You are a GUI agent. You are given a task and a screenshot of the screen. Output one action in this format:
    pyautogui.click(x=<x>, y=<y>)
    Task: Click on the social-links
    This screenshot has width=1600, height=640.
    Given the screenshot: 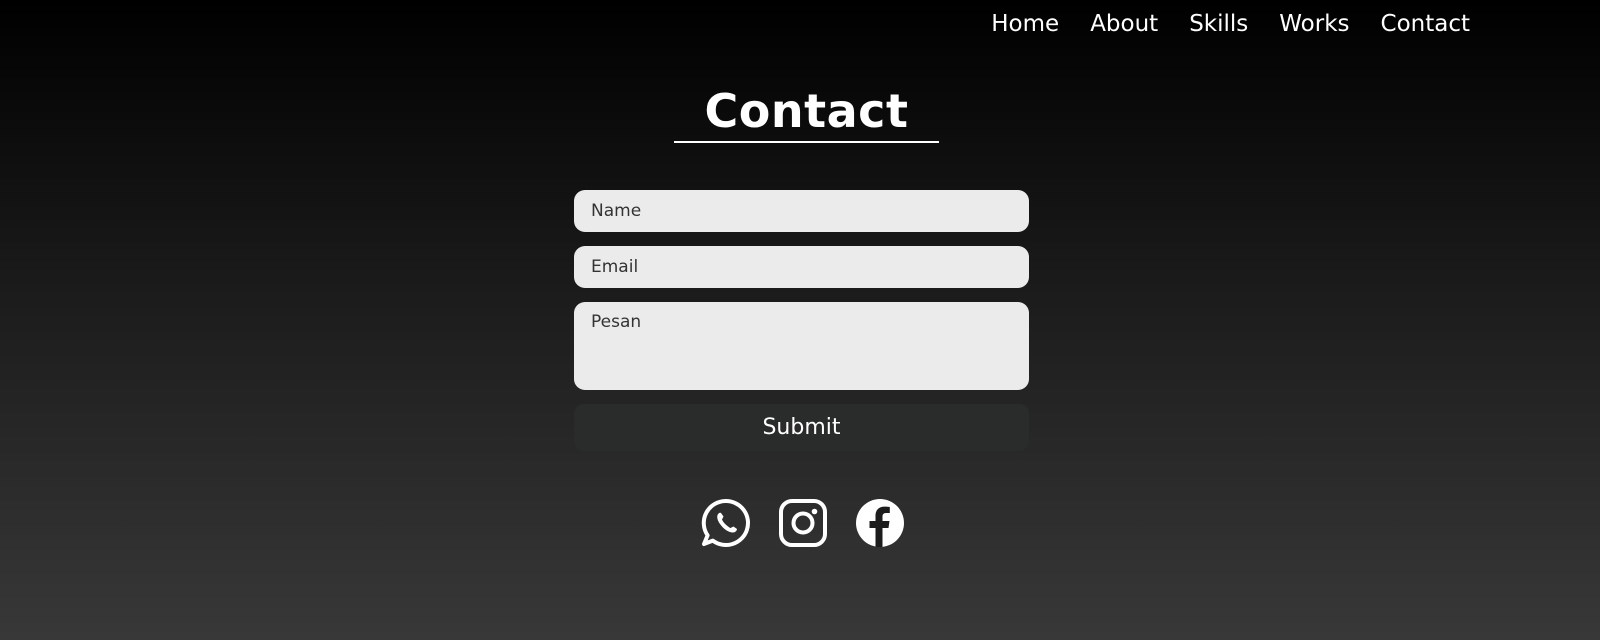 What is the action you would take?
    pyautogui.click(x=803, y=523)
    